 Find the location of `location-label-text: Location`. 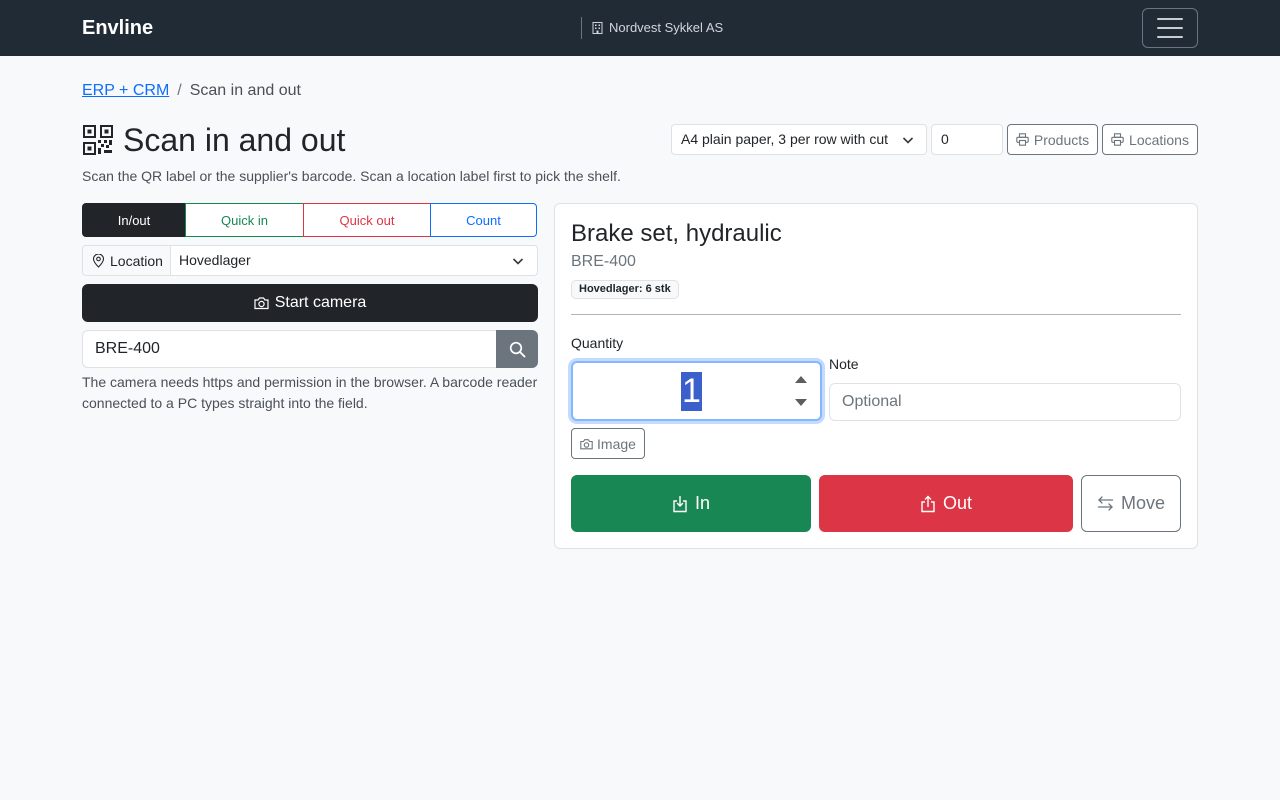

location-label-text: Location is located at coordinates (136, 260).